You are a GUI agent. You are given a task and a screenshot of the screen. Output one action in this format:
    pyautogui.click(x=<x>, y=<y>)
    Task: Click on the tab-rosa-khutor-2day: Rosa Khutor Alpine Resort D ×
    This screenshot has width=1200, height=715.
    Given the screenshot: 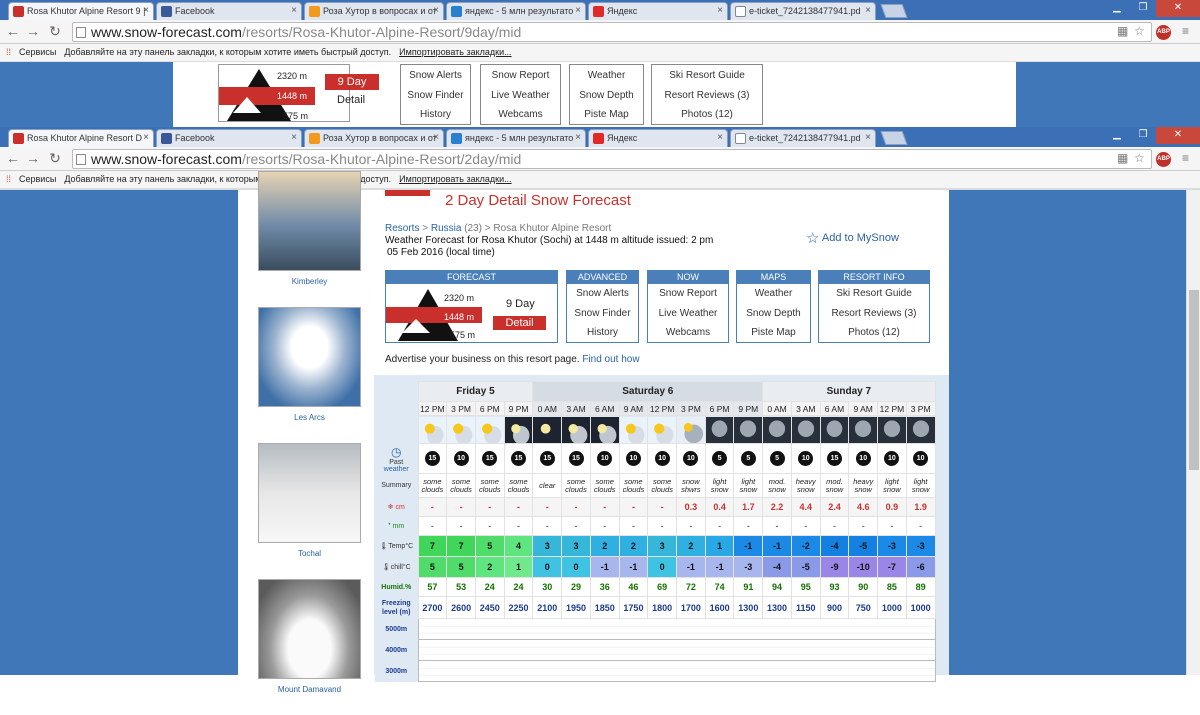 What is the action you would take?
    pyautogui.click(x=81, y=138)
    